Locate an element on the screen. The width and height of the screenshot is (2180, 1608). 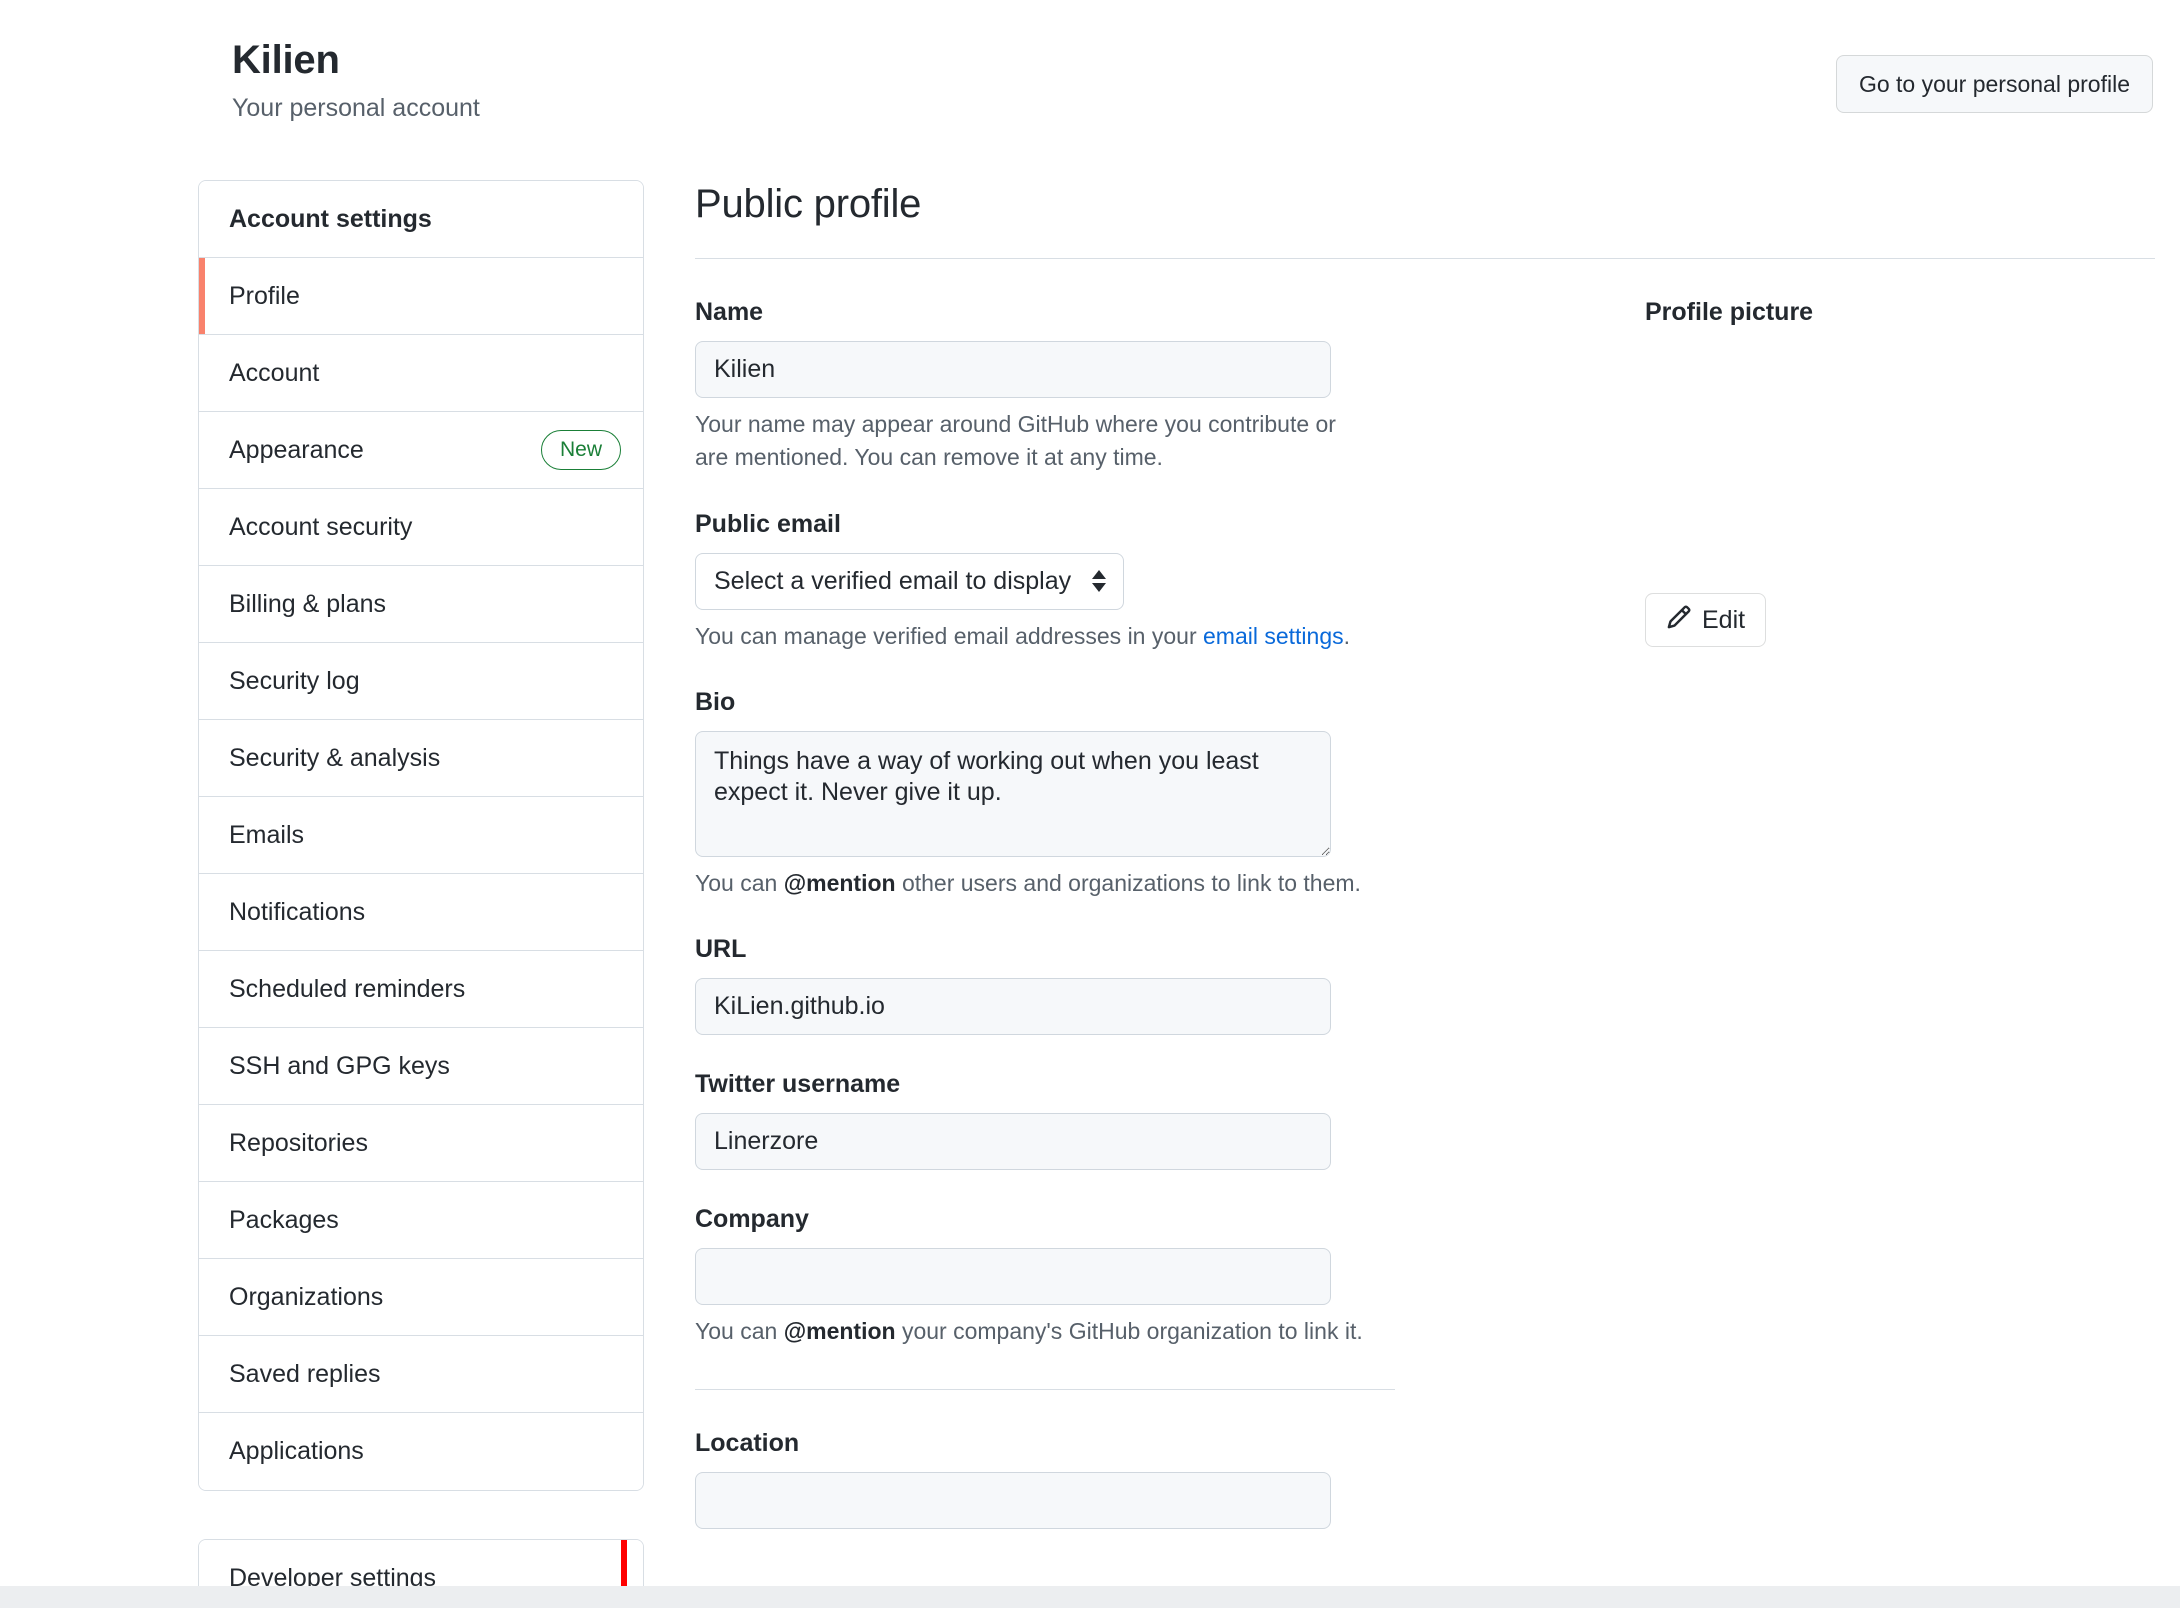
location-field-group: Location is located at coordinates (1145, 1478).